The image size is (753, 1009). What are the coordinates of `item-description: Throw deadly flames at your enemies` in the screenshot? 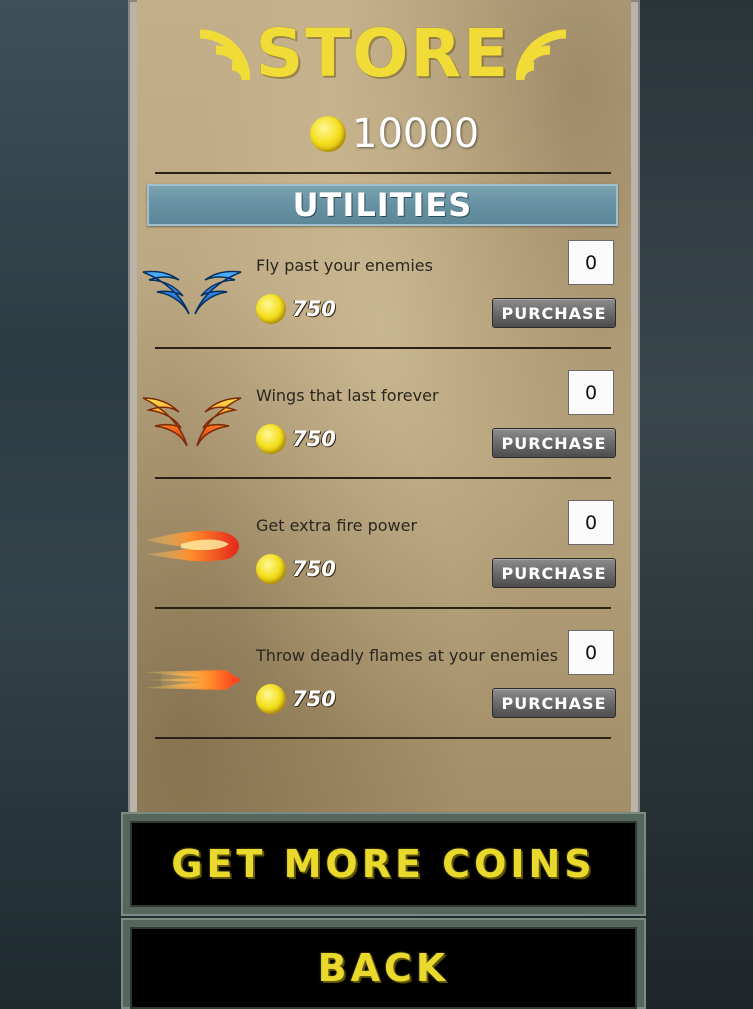 It's located at (407, 655).